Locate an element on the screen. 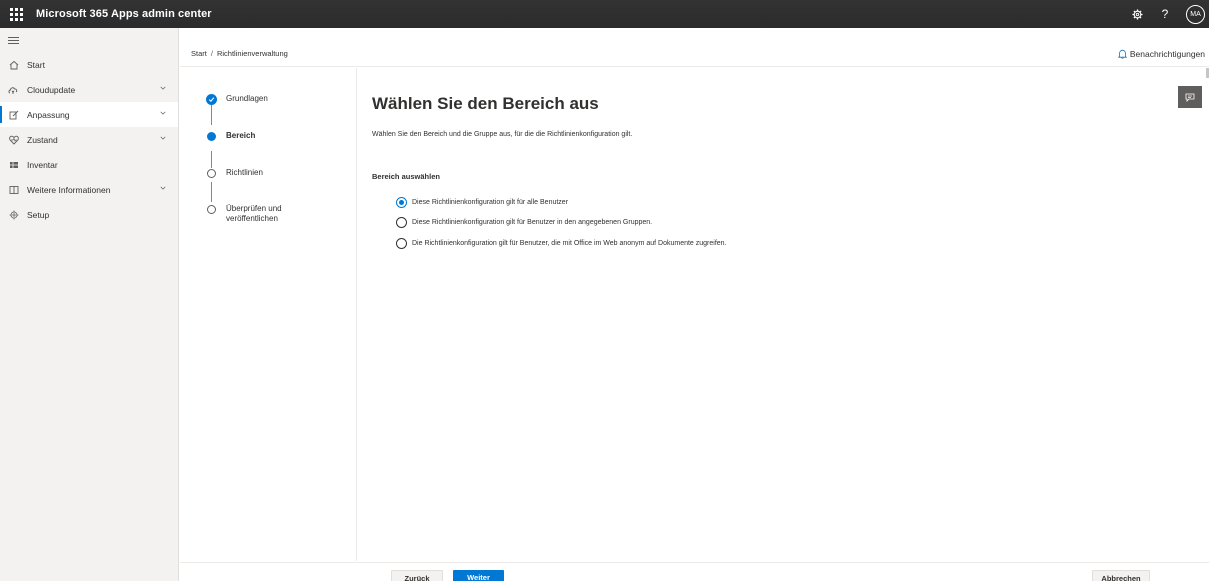  breadcrumb-item-start: Start is located at coordinates (199, 53).